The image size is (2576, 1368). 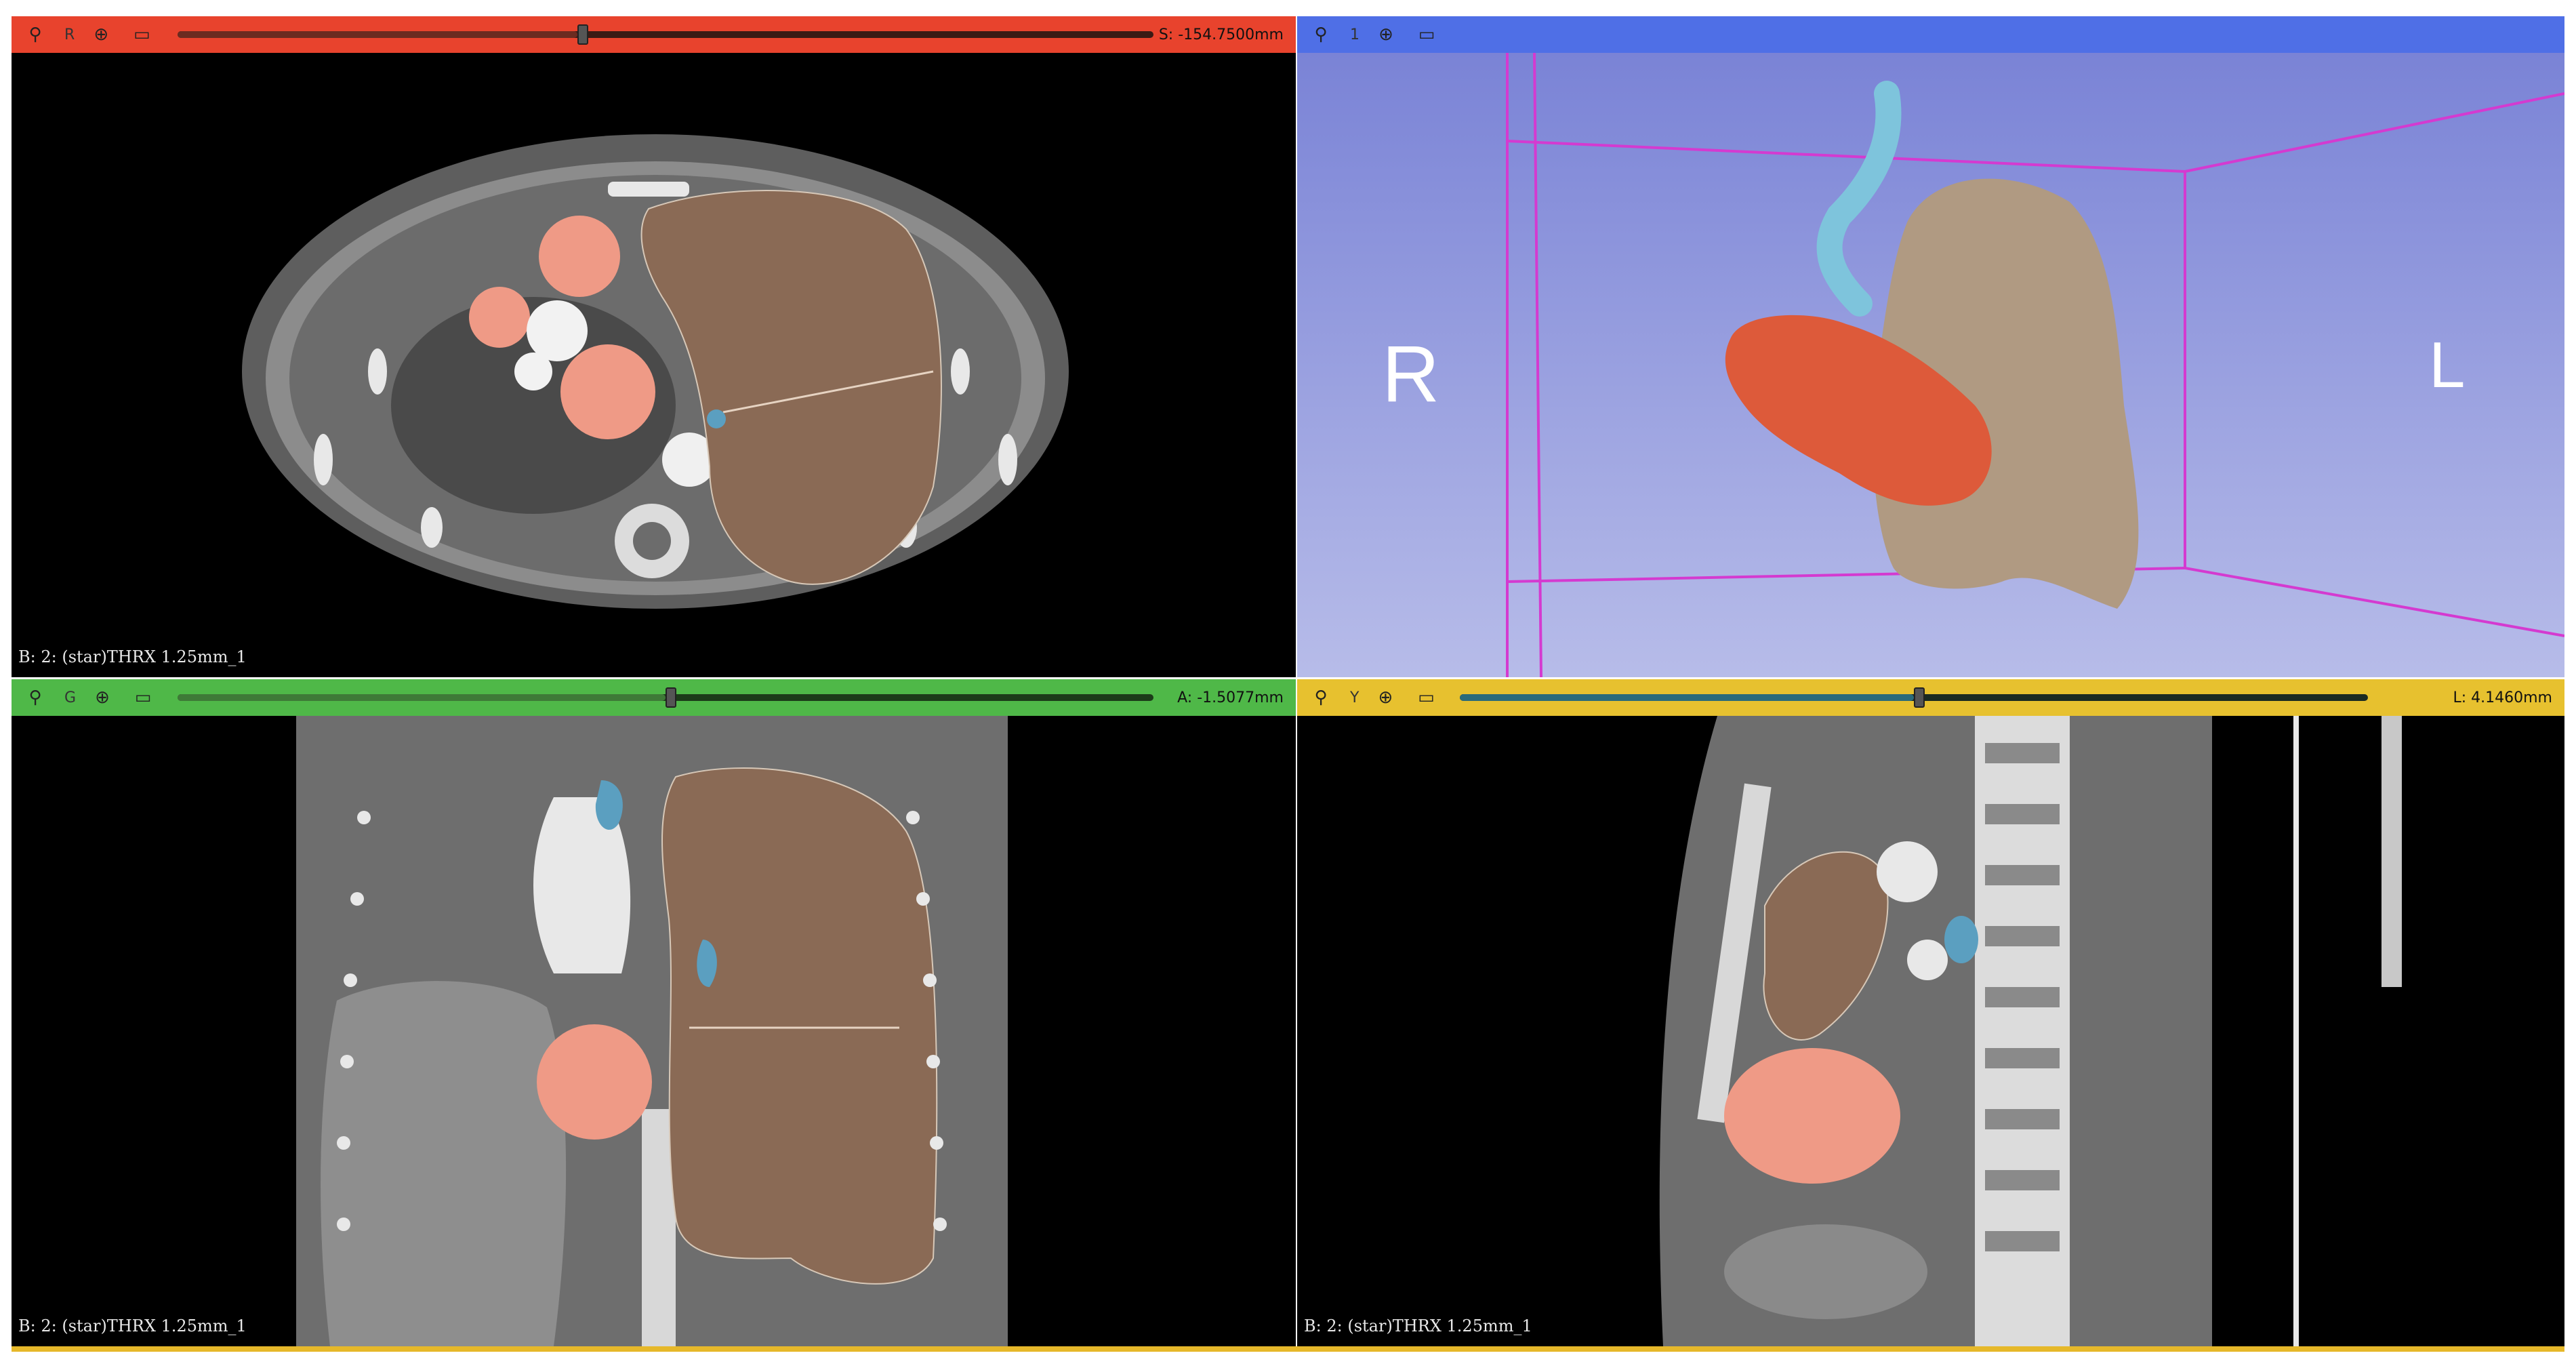 I want to click on axial-view-controller-bar: ⚲ R ⊕ ▭ S: -154.7500mm, so click(x=654, y=34).